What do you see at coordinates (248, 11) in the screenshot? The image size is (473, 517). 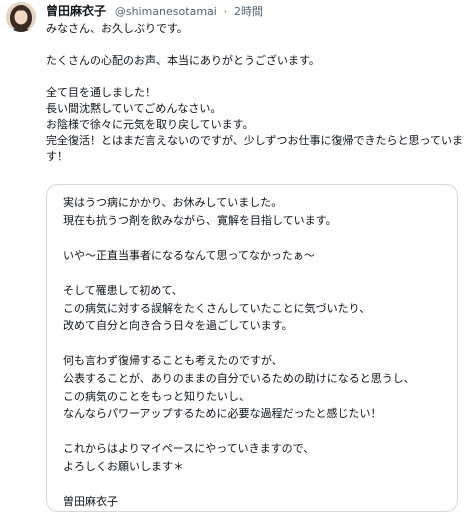 I see `timestamp: 2時間` at bounding box center [248, 11].